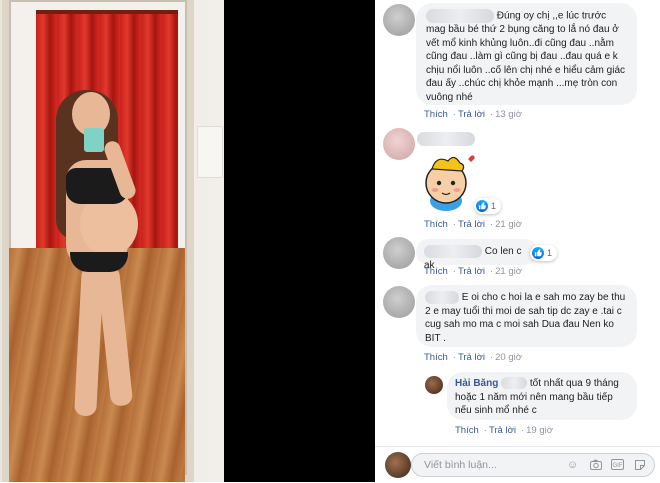 The image size is (660, 483). Describe the element at coordinates (99, 262) in the screenshot. I see `black-brief` at that location.